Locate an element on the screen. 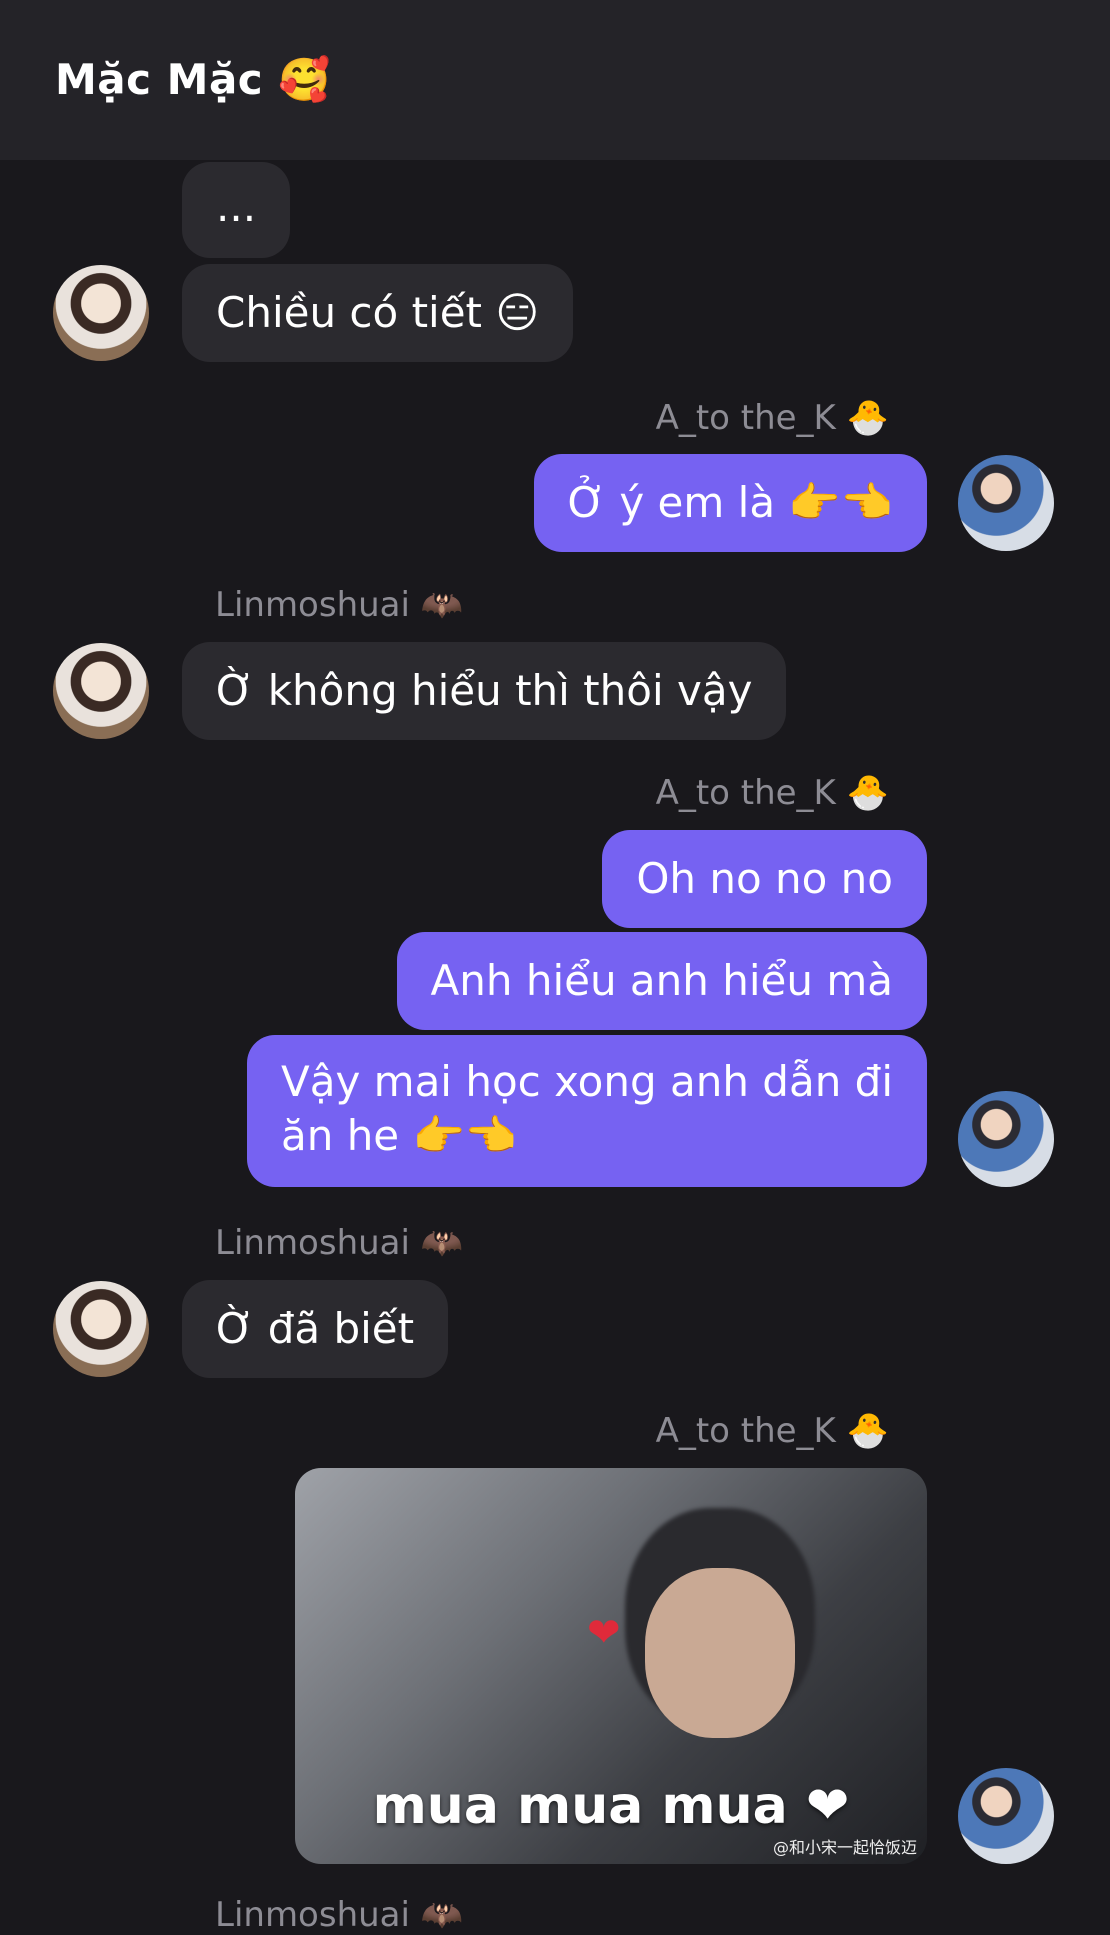 Image resolution: width=1110 pixels, height=1935 pixels. message-bubble: Ờ đã biết is located at coordinates (315, 1329).